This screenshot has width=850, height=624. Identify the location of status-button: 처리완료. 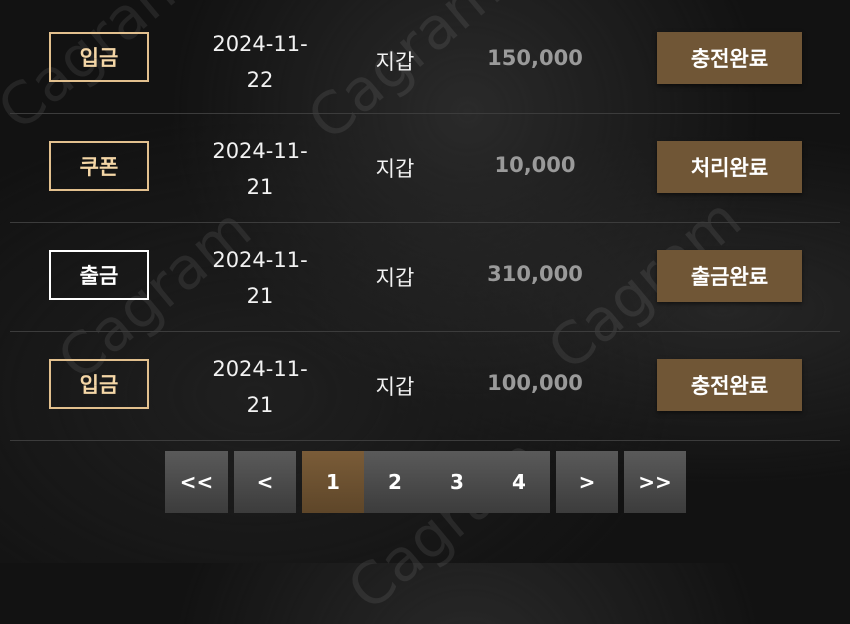
(729, 167).